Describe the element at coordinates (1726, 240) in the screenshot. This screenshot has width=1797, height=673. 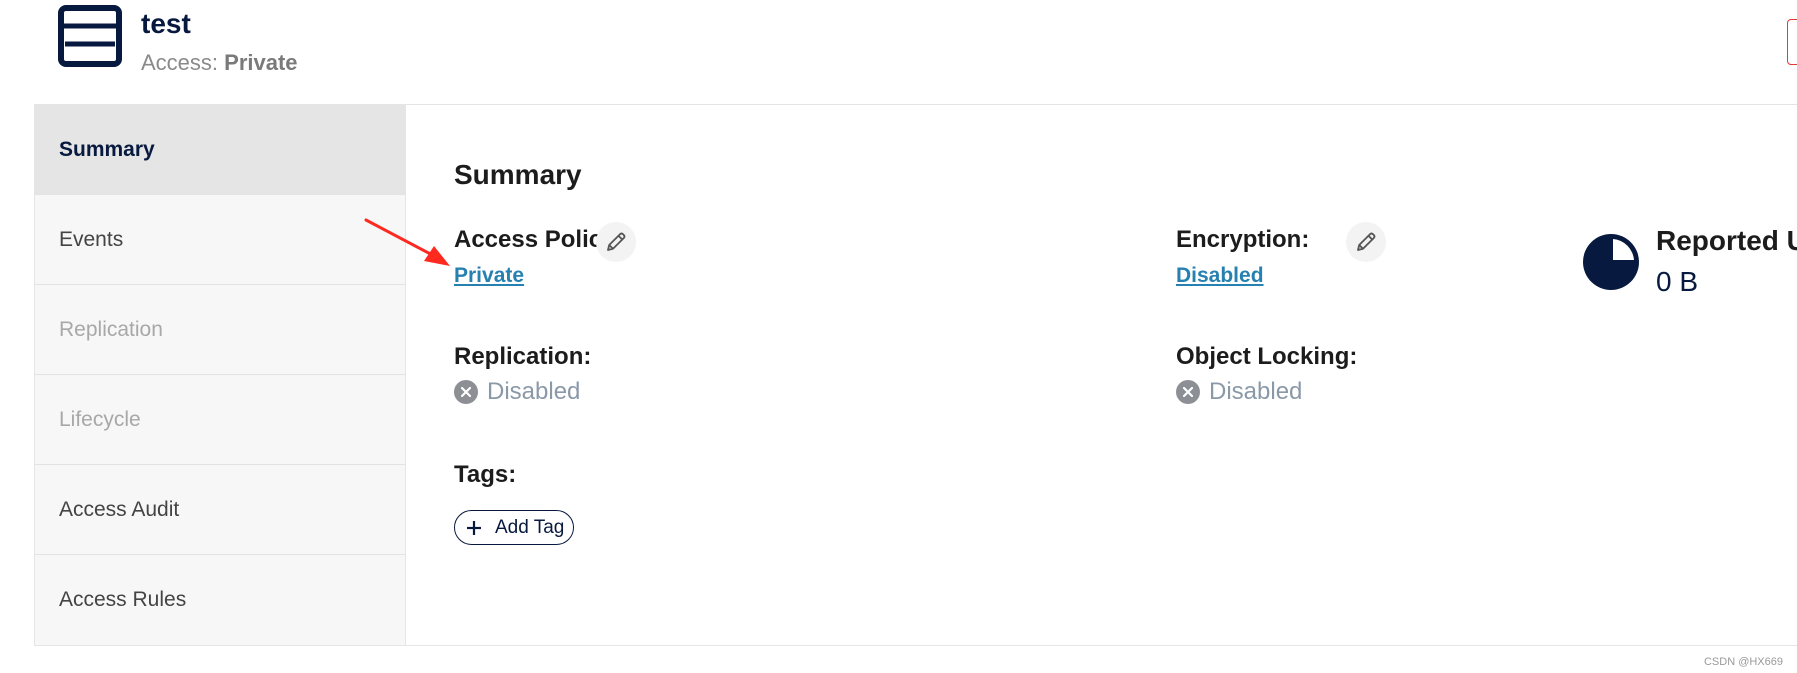
I see `reported-usage-label: Reported Usage:` at that location.